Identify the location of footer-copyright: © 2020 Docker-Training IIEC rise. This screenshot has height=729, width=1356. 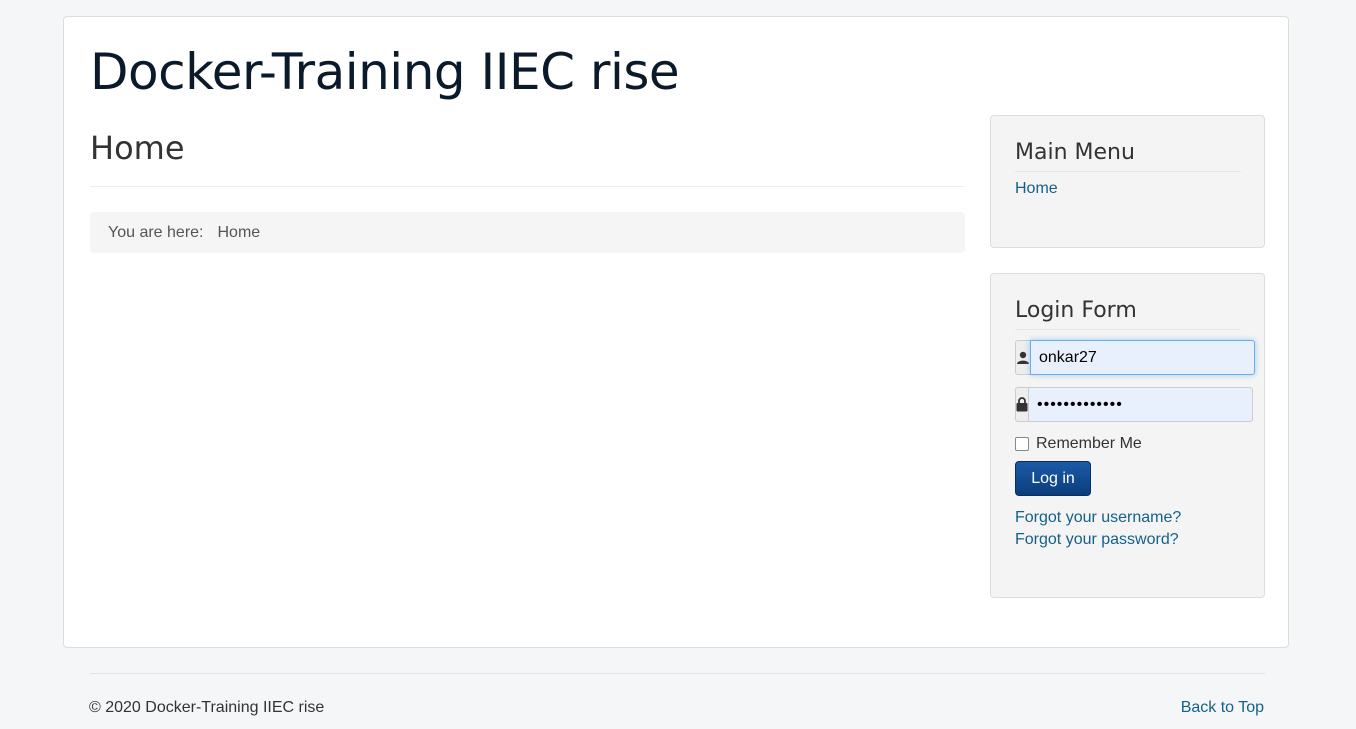
(207, 707).